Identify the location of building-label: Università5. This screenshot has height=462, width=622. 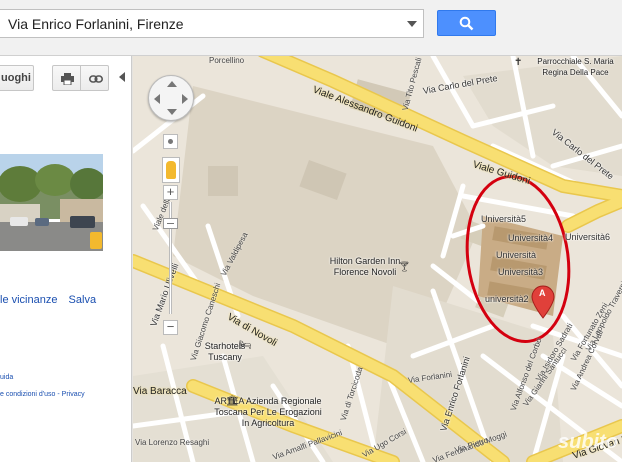
(504, 219).